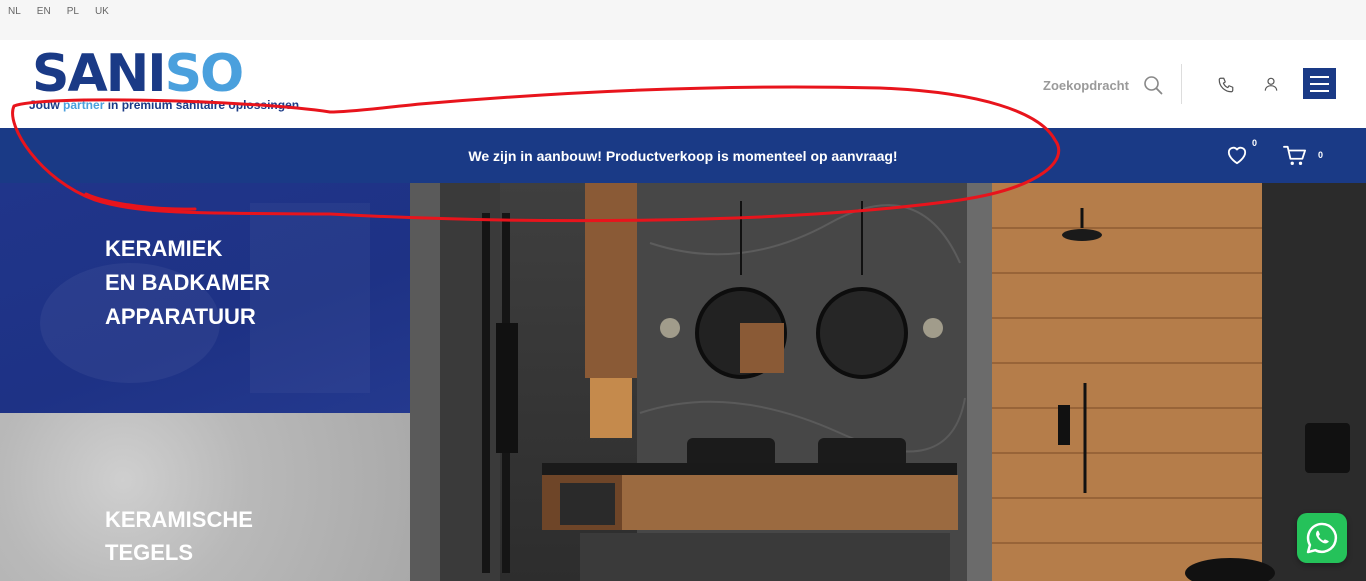  I want to click on header-divider, so click(1181, 84).